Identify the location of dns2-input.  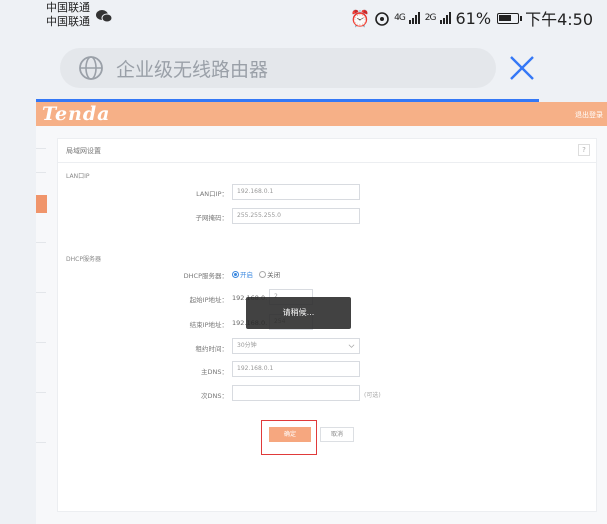
(296, 393).